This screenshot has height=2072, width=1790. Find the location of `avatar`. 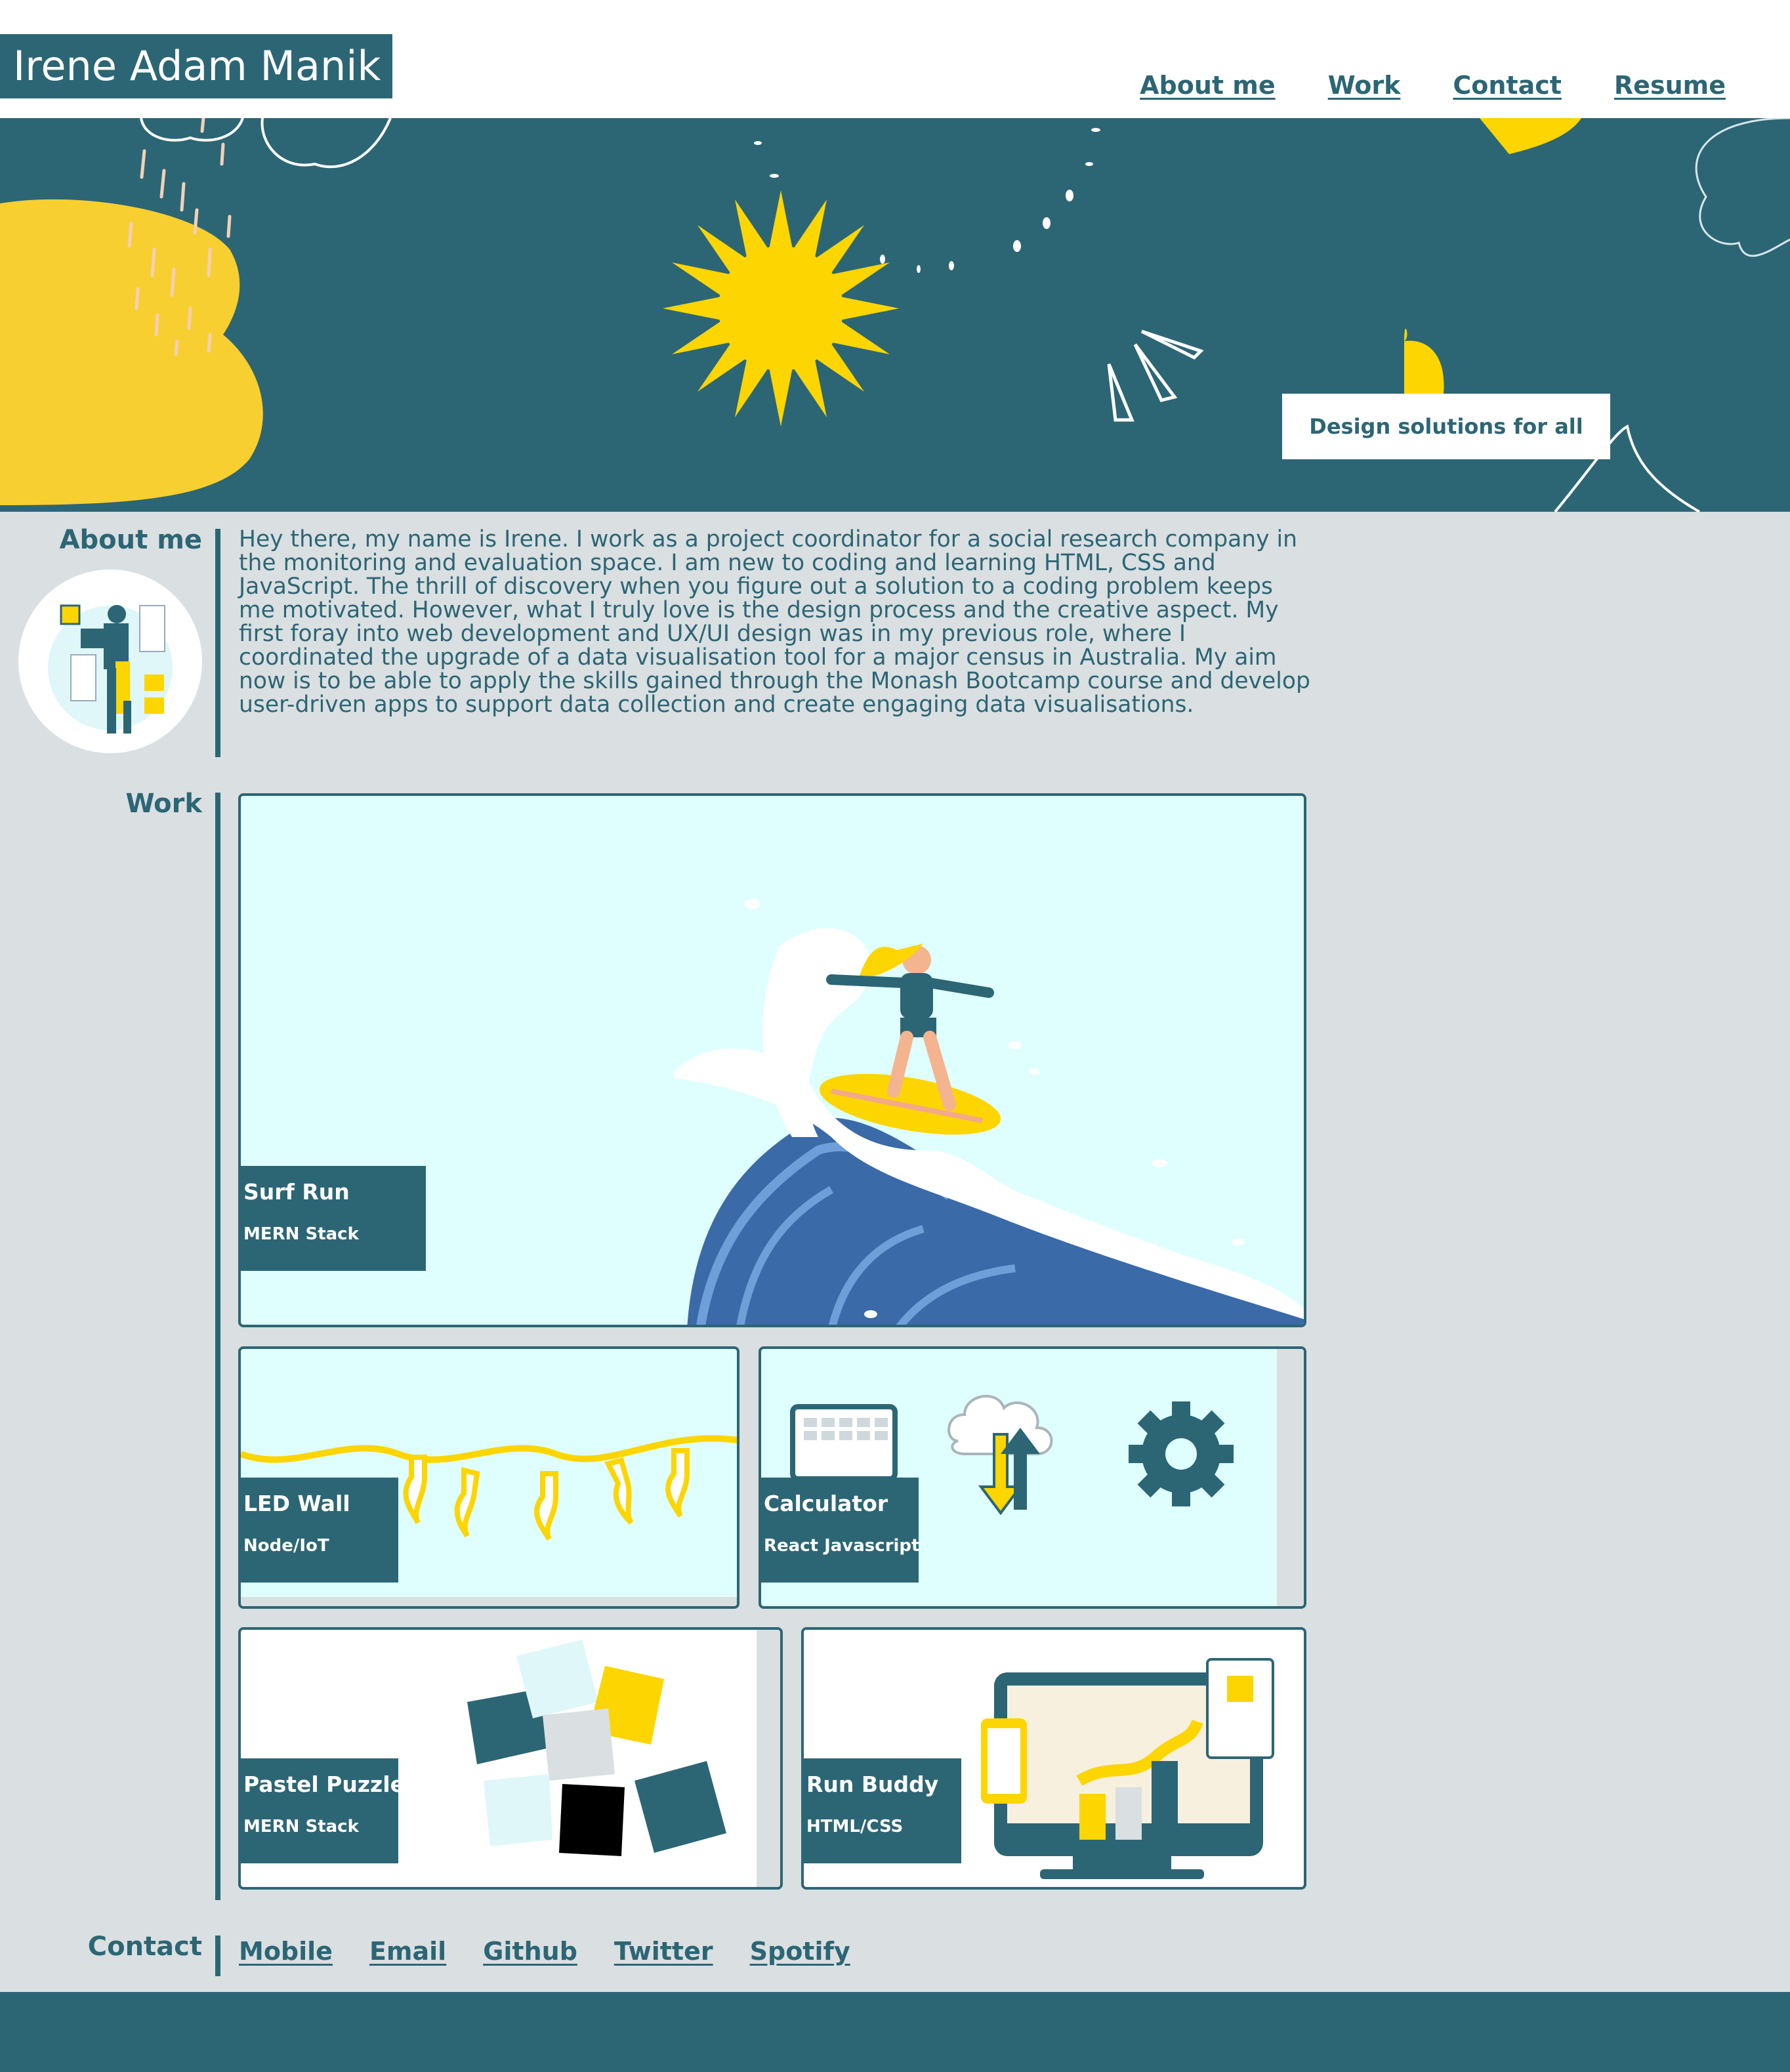

avatar is located at coordinates (110, 661).